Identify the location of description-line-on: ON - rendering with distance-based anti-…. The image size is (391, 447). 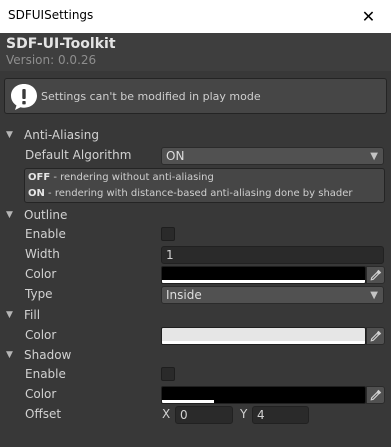
(190, 193).